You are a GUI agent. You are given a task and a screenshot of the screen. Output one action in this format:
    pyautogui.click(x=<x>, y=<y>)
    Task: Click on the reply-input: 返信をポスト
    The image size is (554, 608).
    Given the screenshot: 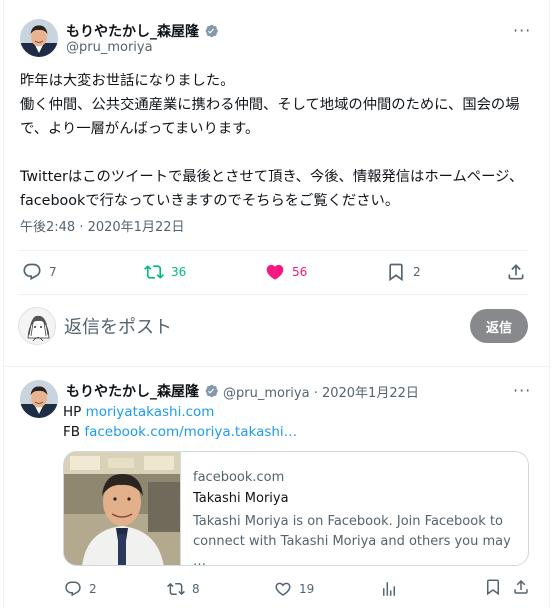 What is the action you would take?
    pyautogui.click(x=118, y=326)
    